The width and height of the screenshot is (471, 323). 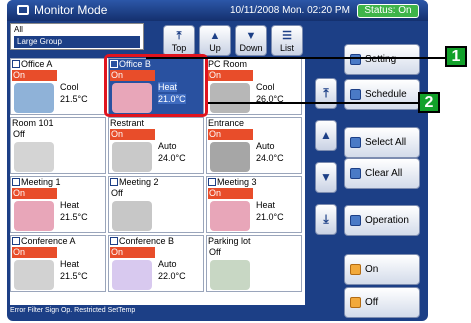 I want to click on schedule-button: Schedule, so click(x=382, y=94).